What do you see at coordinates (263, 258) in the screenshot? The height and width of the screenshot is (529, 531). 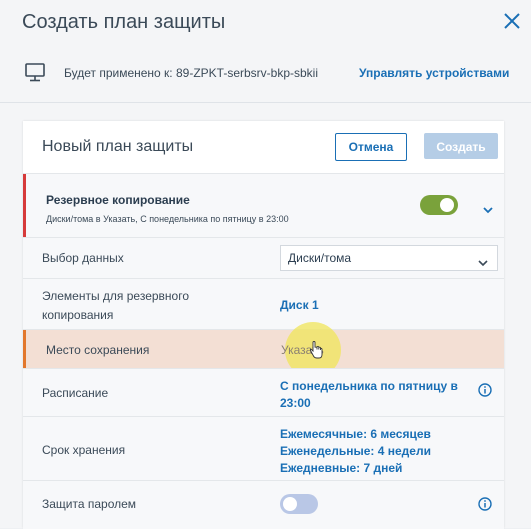 I see `data-selection-row: Выбор данных Диски/тома` at bounding box center [263, 258].